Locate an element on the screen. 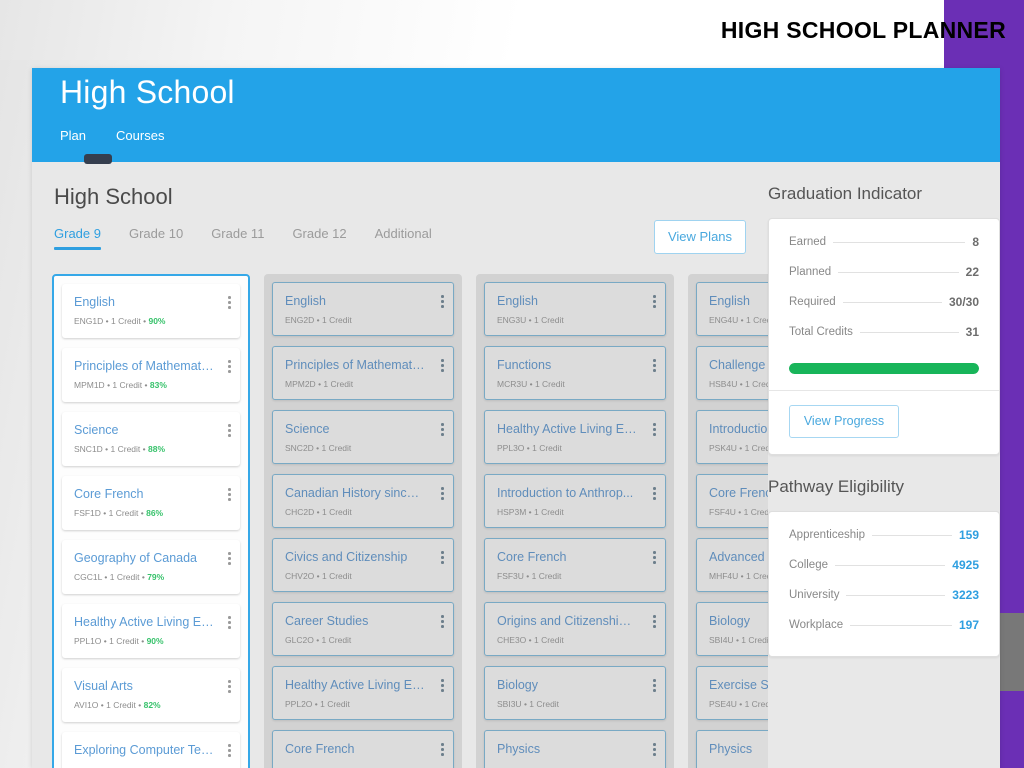 This screenshot has height=768, width=1024. course-code: MPM2D is located at coordinates (300, 384).